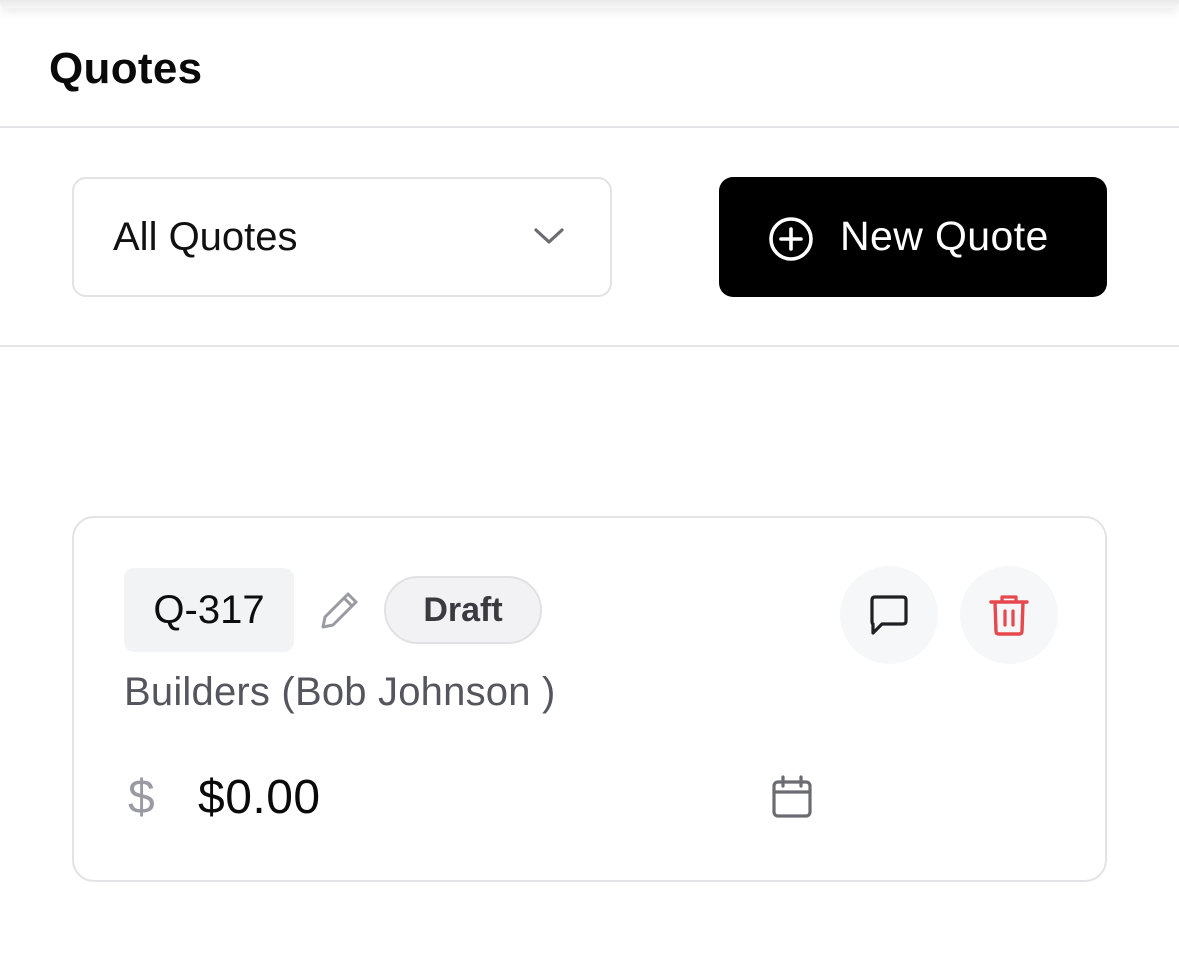 The width and height of the screenshot is (1179, 968). What do you see at coordinates (340, 692) in the screenshot?
I see `customer-name: Builders (Bob Johnson )` at bounding box center [340, 692].